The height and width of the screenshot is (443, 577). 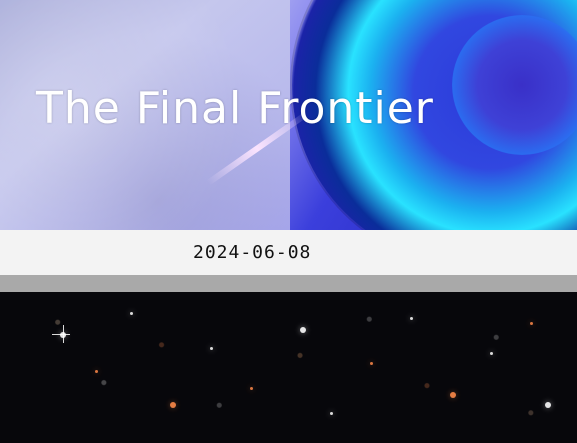 What do you see at coordinates (288, 283) in the screenshot?
I see `section-divider` at bounding box center [288, 283].